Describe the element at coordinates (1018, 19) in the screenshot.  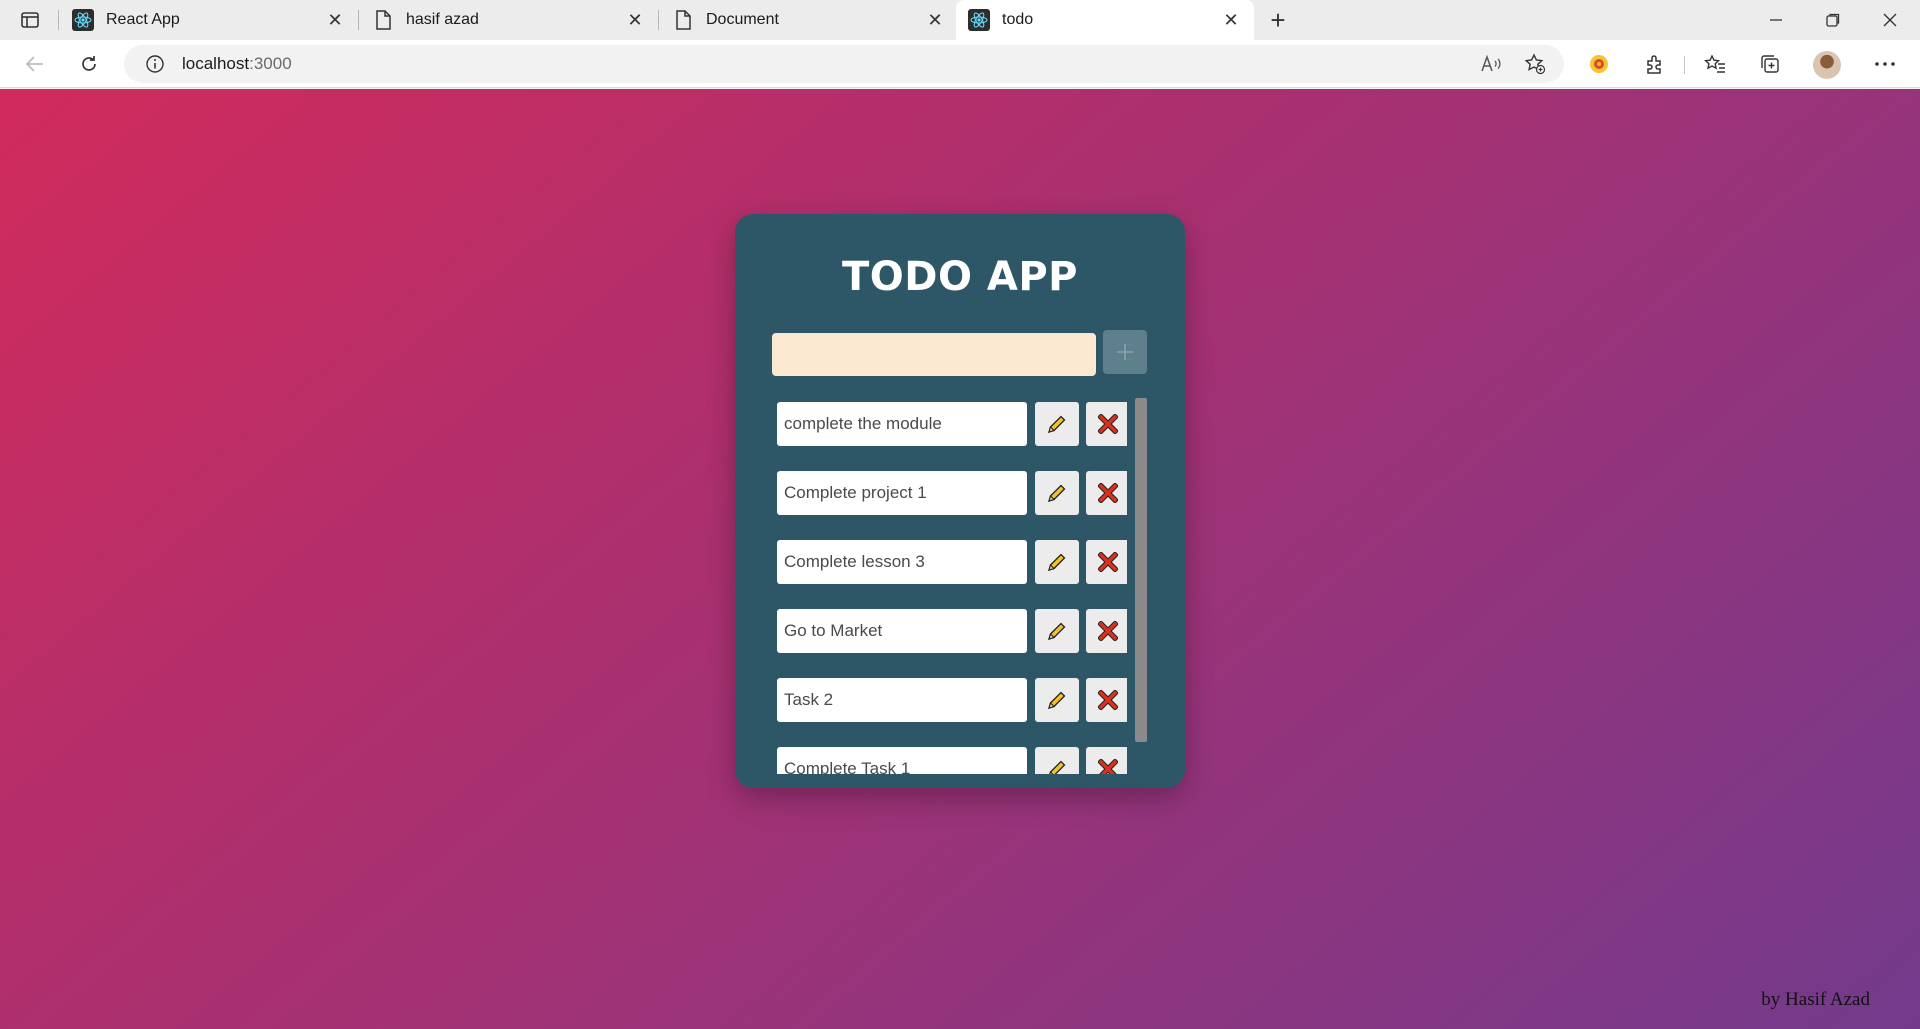
I see `tab-title: todo` at that location.